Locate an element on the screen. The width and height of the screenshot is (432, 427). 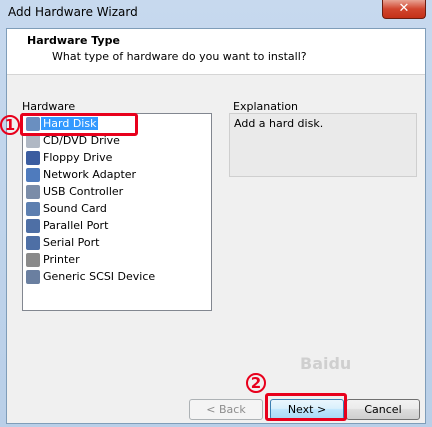
explanation-text: Add a hard disk. is located at coordinates (279, 123).